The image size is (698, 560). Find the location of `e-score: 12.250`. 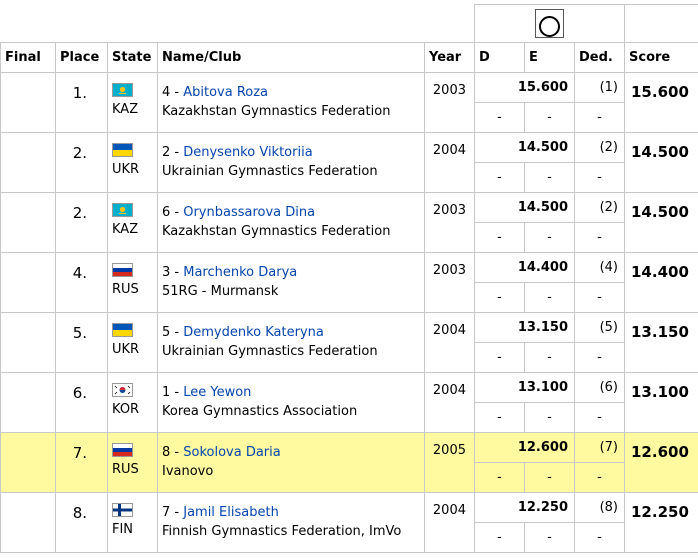

e-score: 12.250 is located at coordinates (524, 507).